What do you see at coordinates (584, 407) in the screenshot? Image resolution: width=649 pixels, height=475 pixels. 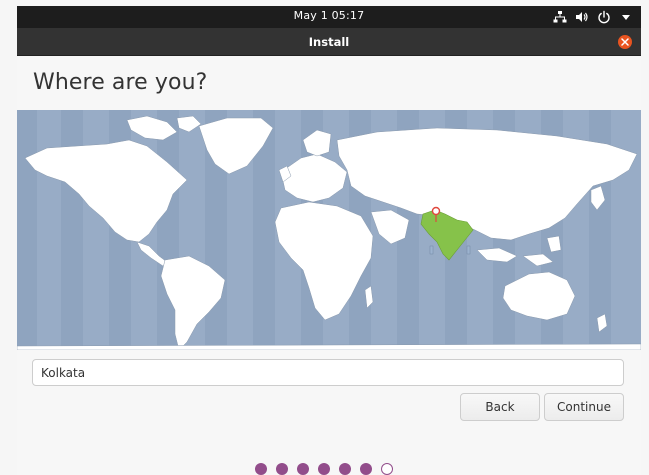 I see `continue-button: Continue` at bounding box center [584, 407].